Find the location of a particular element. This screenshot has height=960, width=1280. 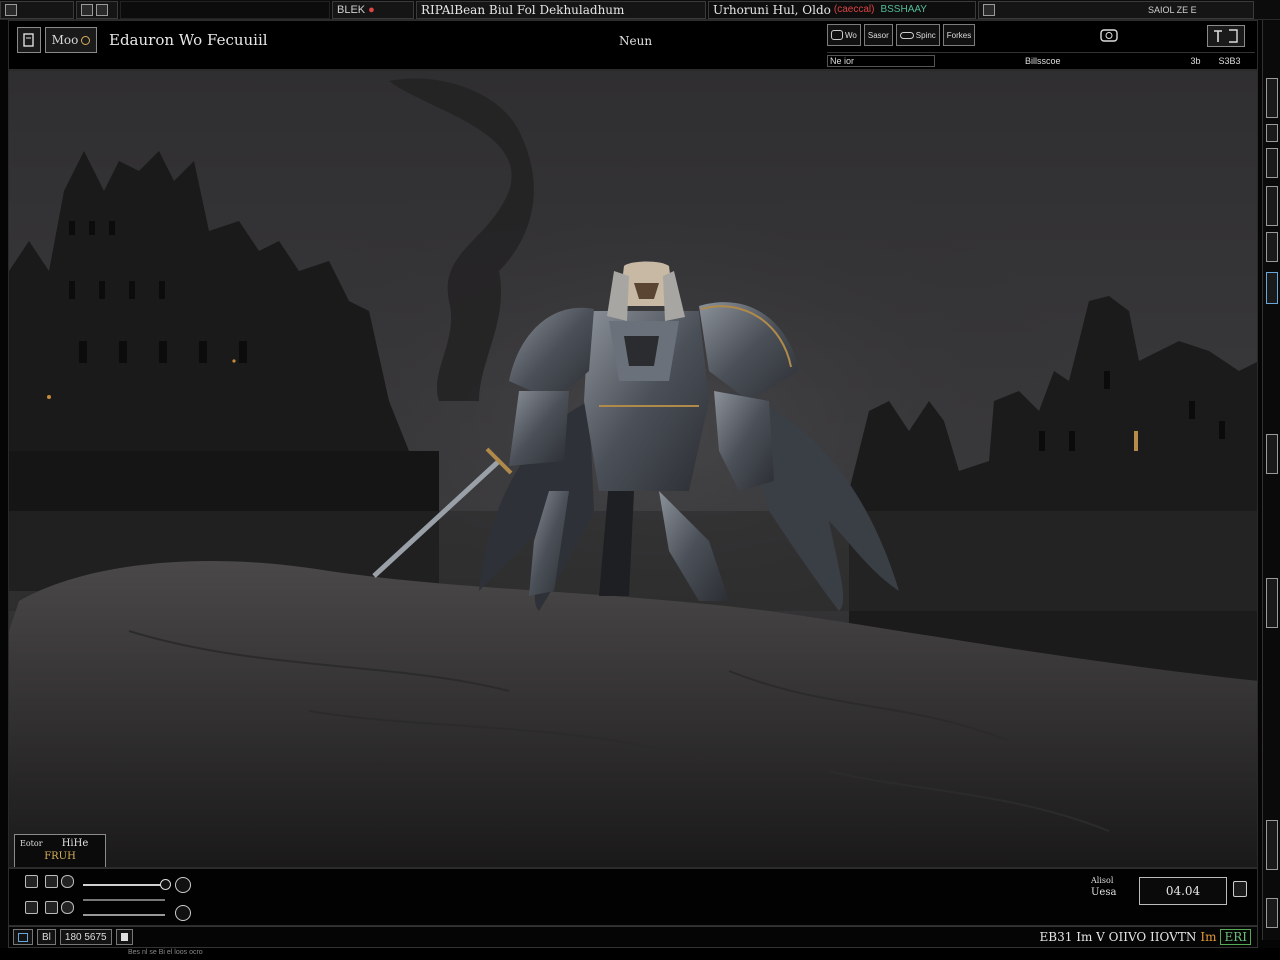

tool-label: Forkes is located at coordinates (959, 35).